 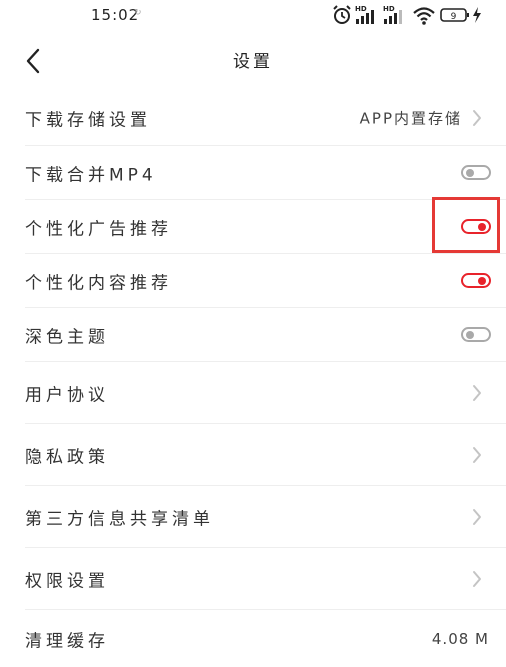 What do you see at coordinates (460, 638) in the screenshot?
I see `cache-size-value: 4.08 M` at bounding box center [460, 638].